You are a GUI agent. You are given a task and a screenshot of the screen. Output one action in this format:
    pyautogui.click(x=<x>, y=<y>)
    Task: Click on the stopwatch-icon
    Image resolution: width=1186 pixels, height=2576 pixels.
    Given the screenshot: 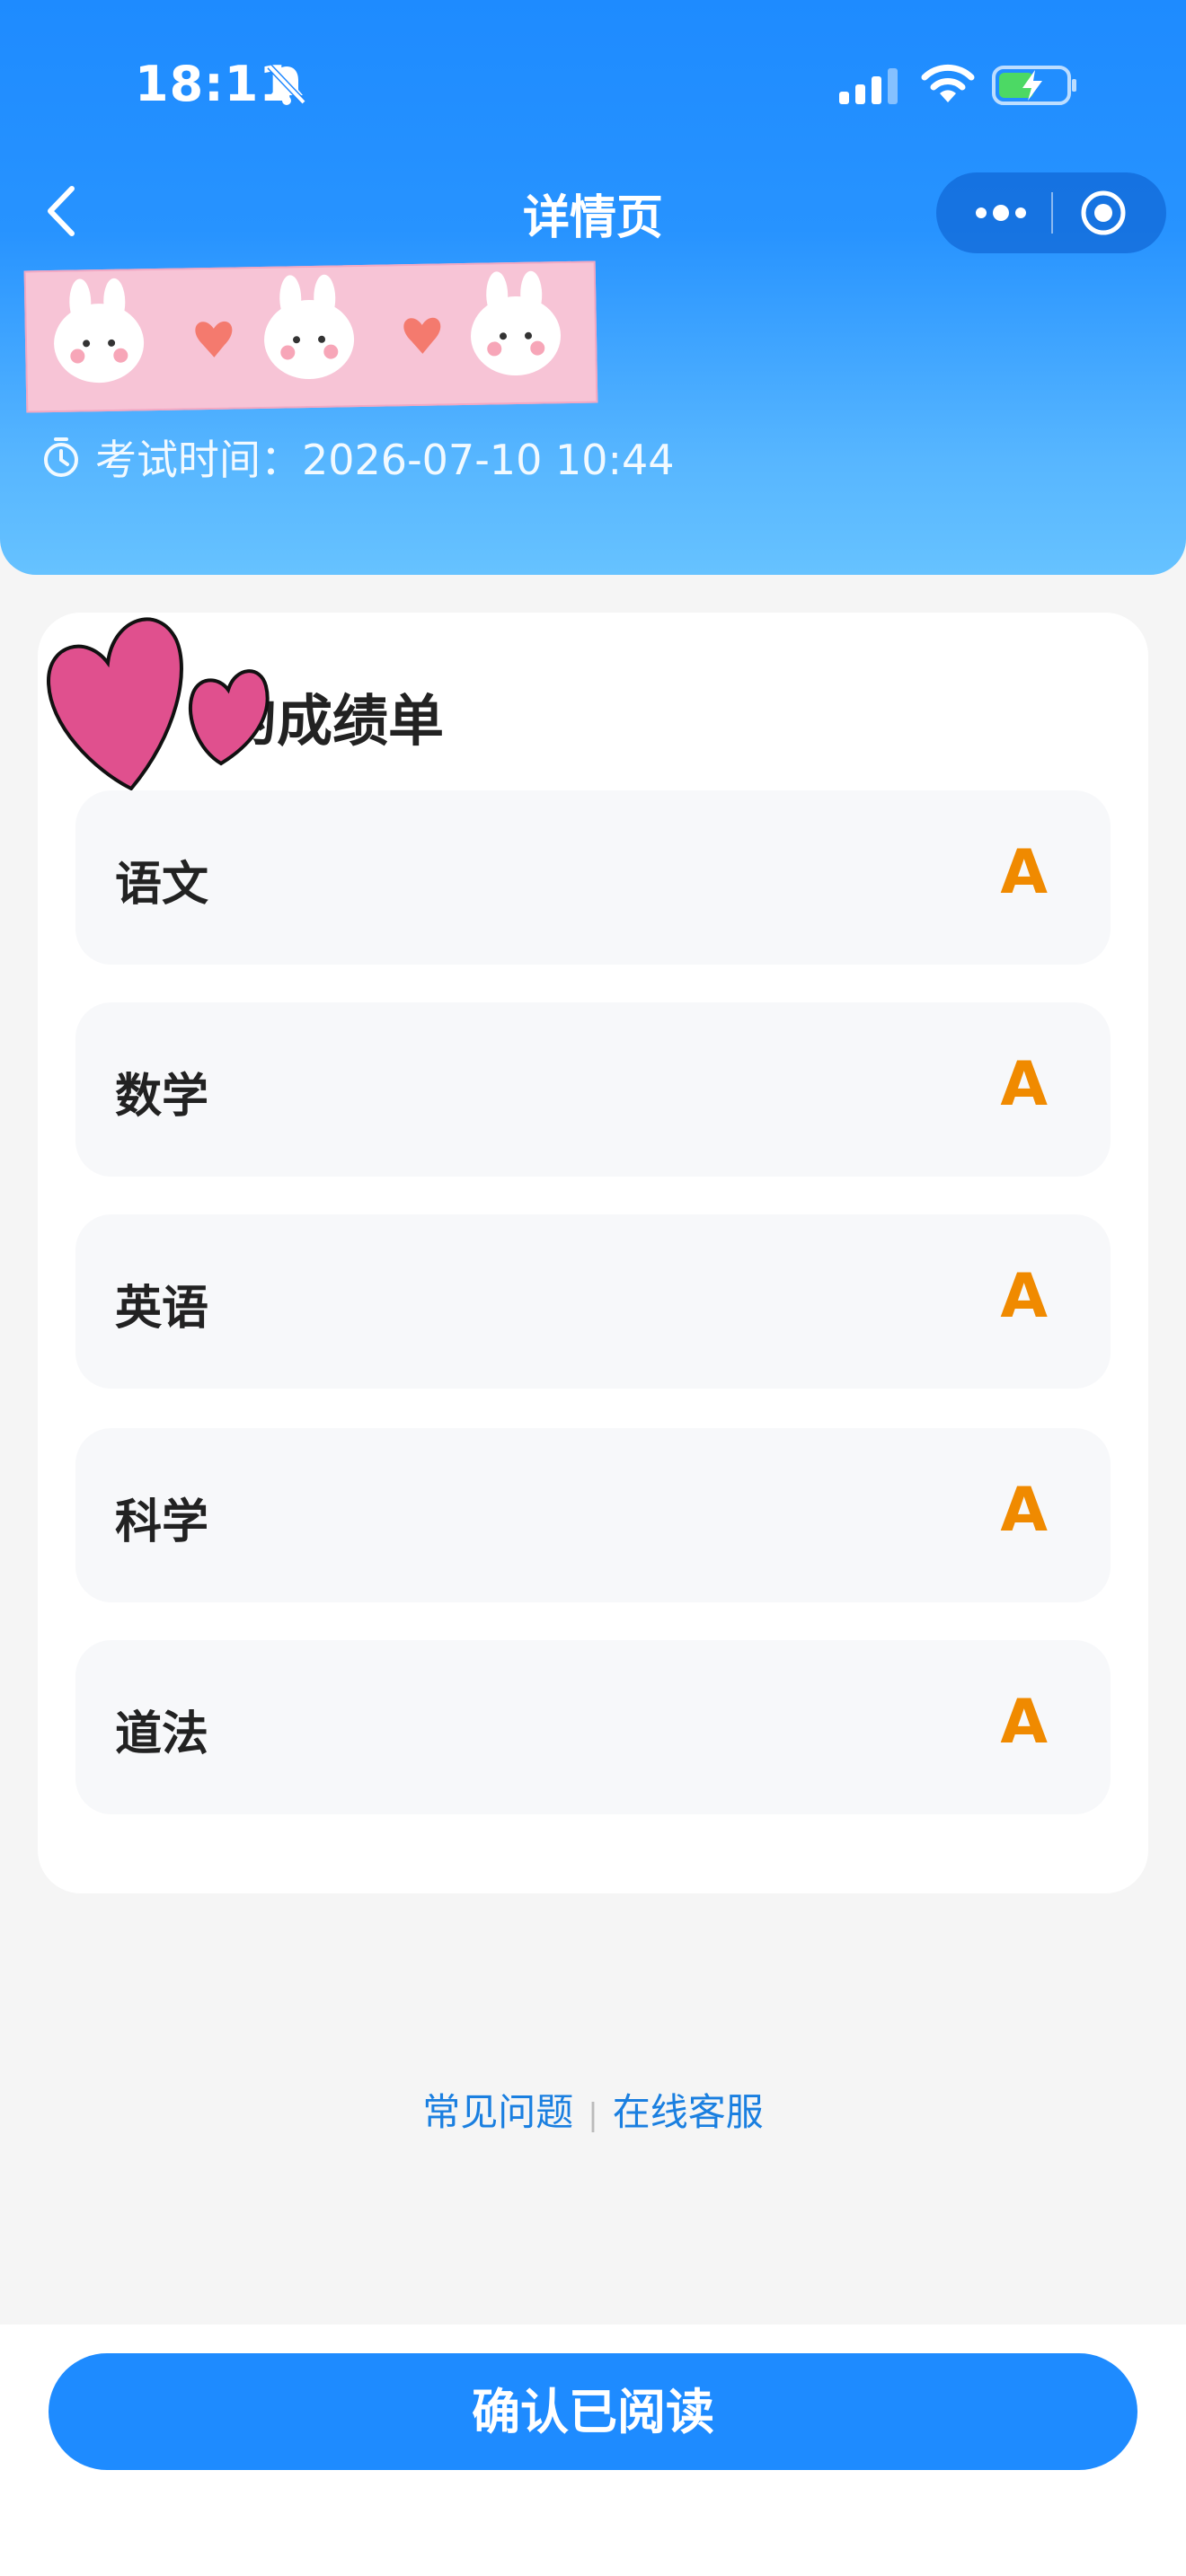 What is the action you would take?
    pyautogui.click(x=61, y=457)
    